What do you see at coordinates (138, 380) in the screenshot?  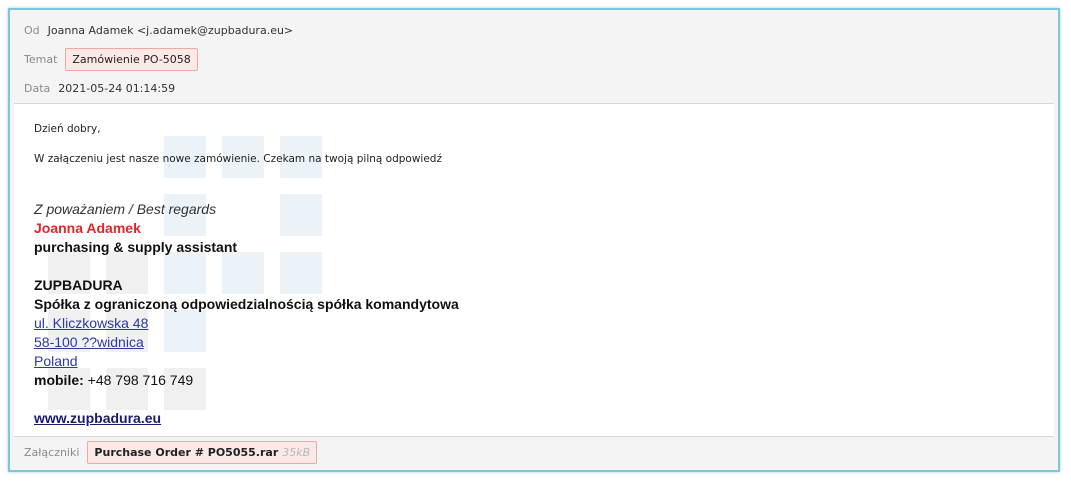 I see `mobile-value: +48 798 716 749` at bounding box center [138, 380].